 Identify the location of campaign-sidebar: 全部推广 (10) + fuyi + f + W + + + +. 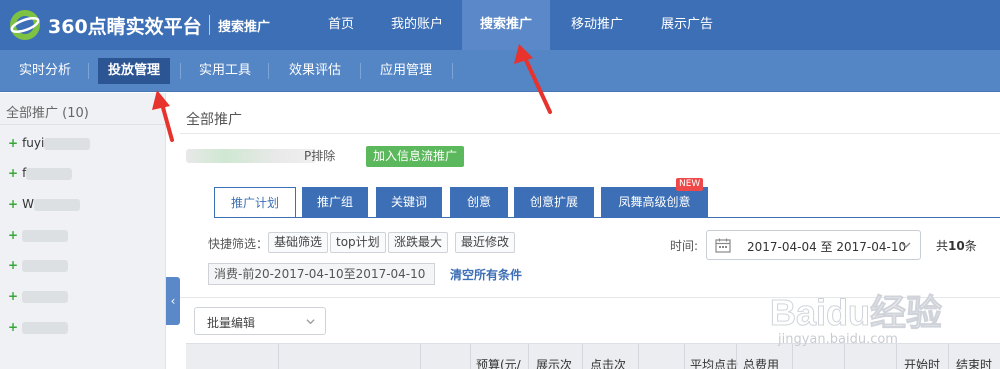
(83, 231).